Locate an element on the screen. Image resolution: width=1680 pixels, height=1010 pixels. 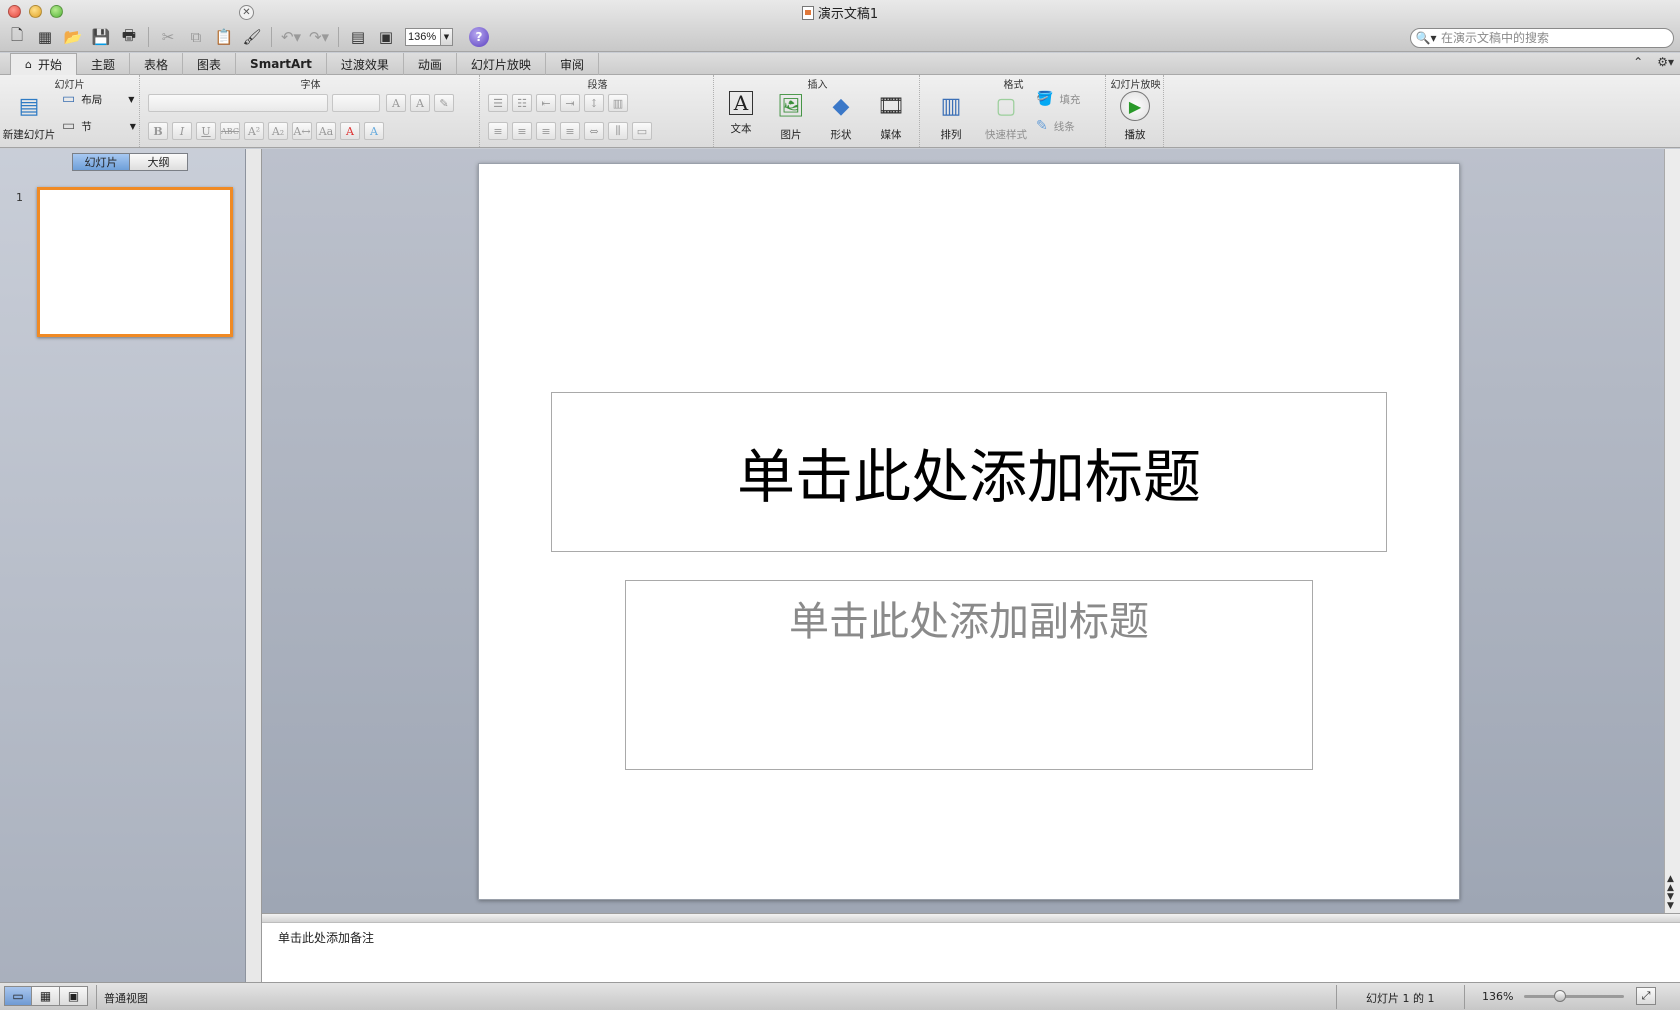
tab-outline: 大纲 is located at coordinates (159, 162).